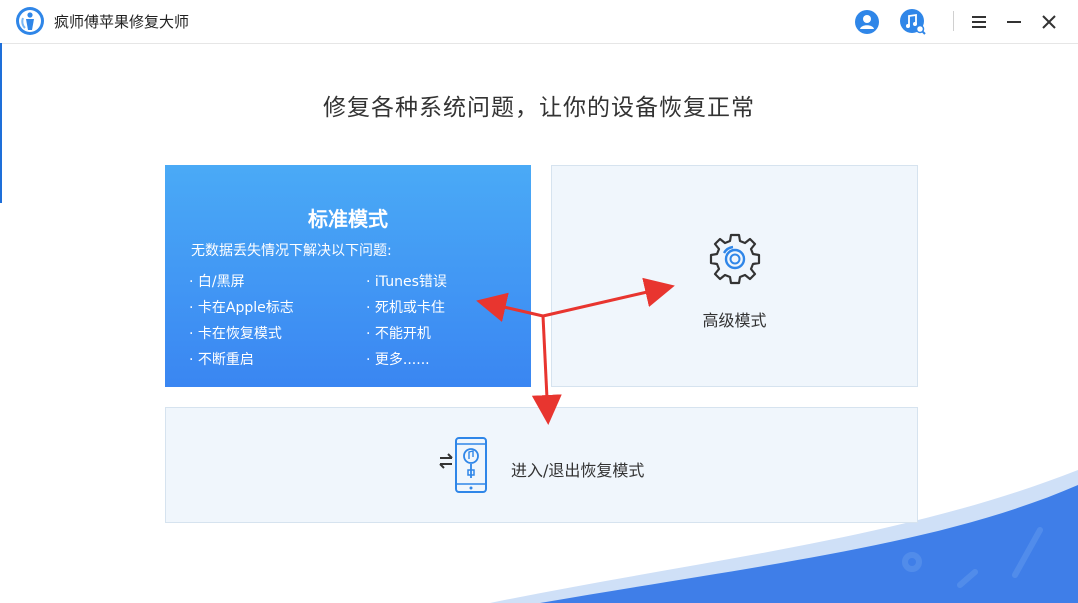 This screenshot has height=603, width=1078. What do you see at coordinates (235, 334) in the screenshot?
I see `issue-item: · 卡在恢复模式` at bounding box center [235, 334].